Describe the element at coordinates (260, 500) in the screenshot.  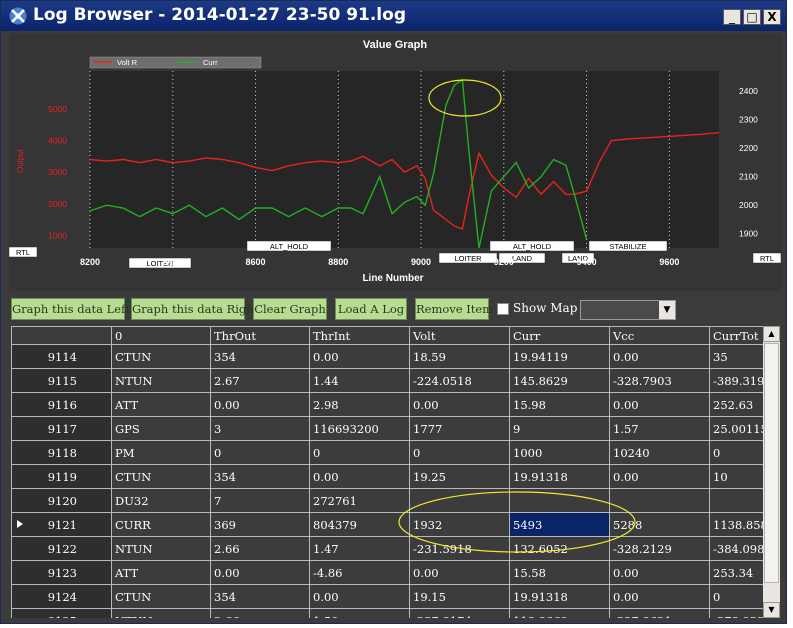
I see `table-cell: 7` at that location.